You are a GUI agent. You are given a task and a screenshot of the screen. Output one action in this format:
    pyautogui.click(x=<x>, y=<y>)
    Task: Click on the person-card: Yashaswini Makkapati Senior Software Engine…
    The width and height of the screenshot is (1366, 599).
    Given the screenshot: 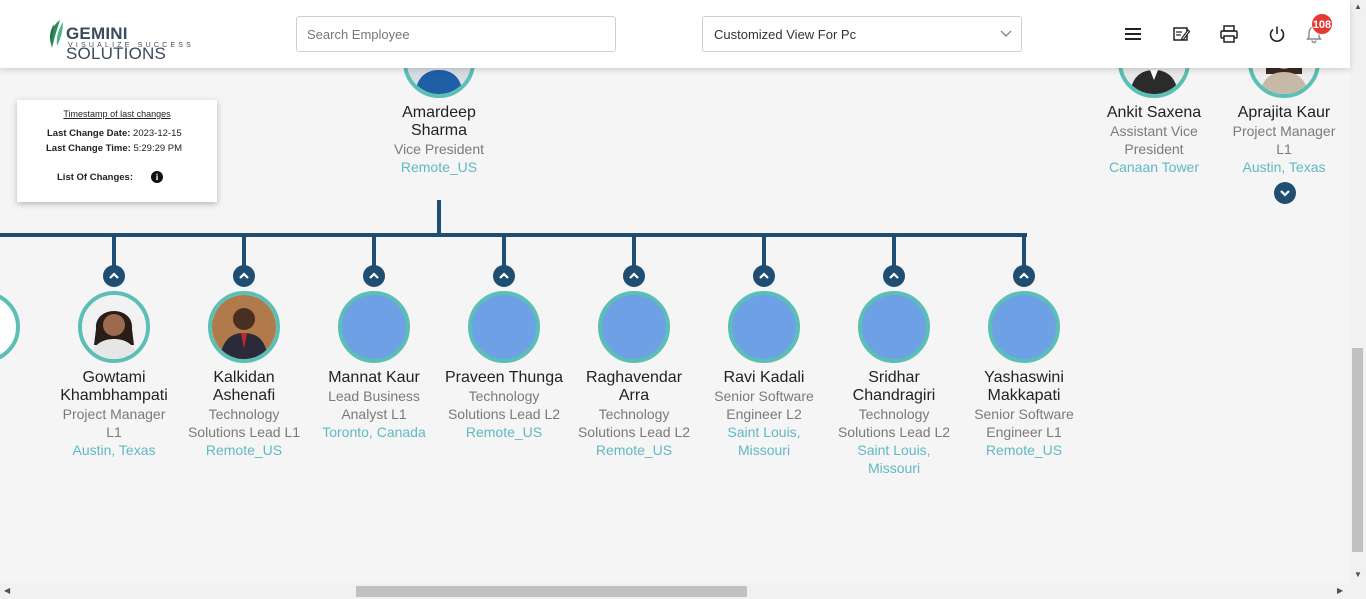 What is the action you would take?
    pyautogui.click(x=1024, y=414)
    